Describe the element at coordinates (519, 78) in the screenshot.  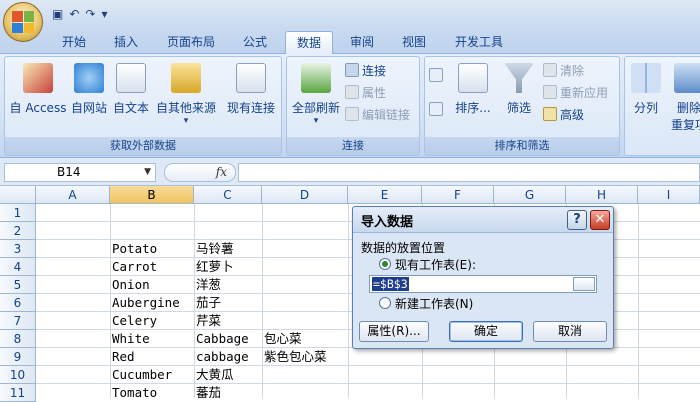
I see `funnel-icon` at that location.